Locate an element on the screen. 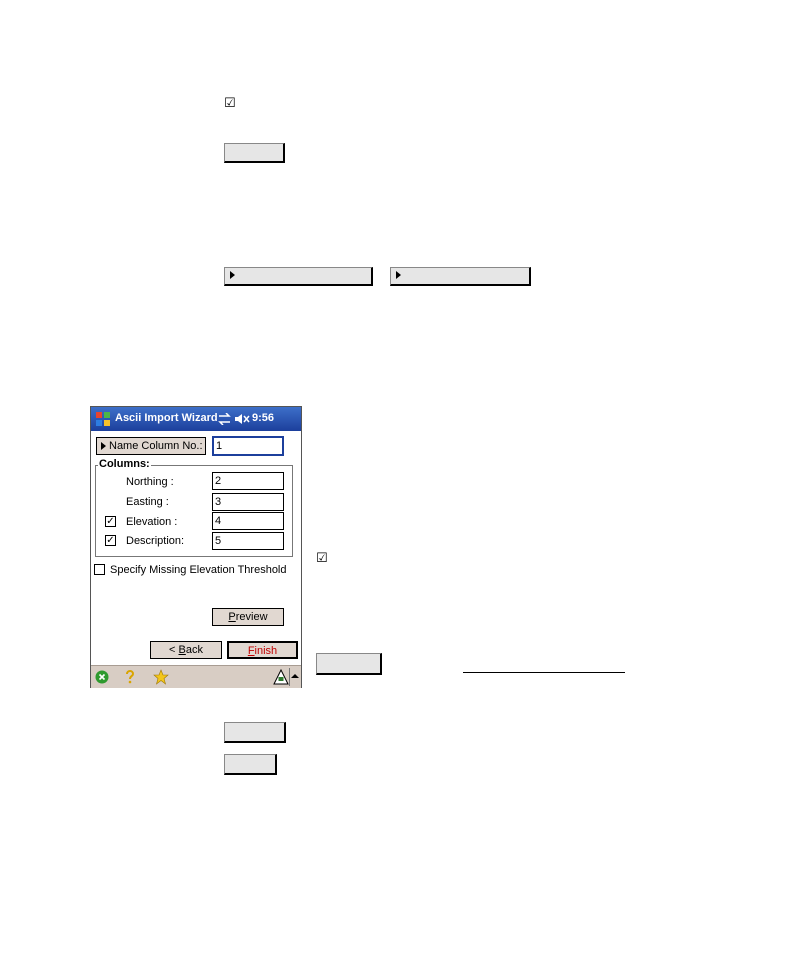  northing-input: 2 is located at coordinates (248, 481).